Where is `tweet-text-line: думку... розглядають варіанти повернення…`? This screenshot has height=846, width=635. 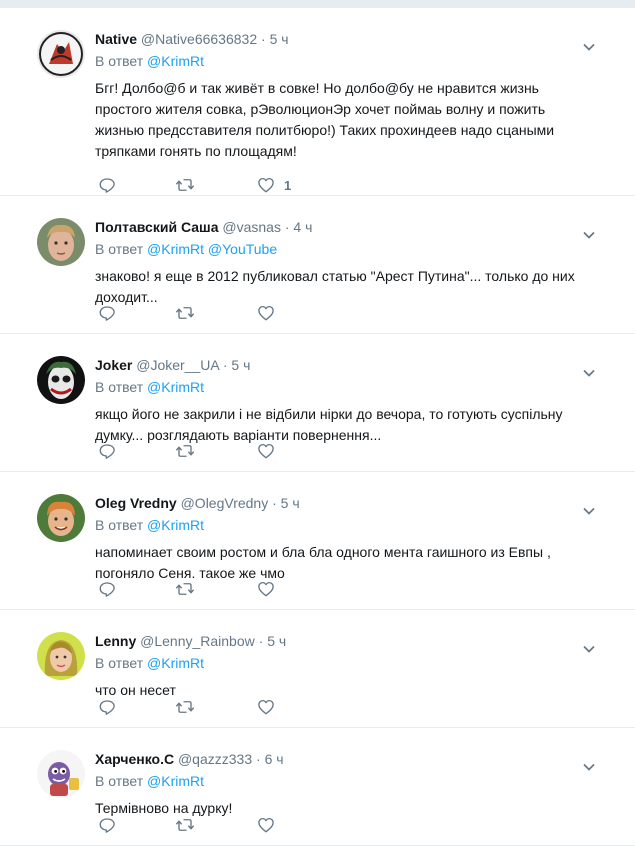 tweet-text-line: думку... розглядають варіанти повернення… is located at coordinates (238, 435).